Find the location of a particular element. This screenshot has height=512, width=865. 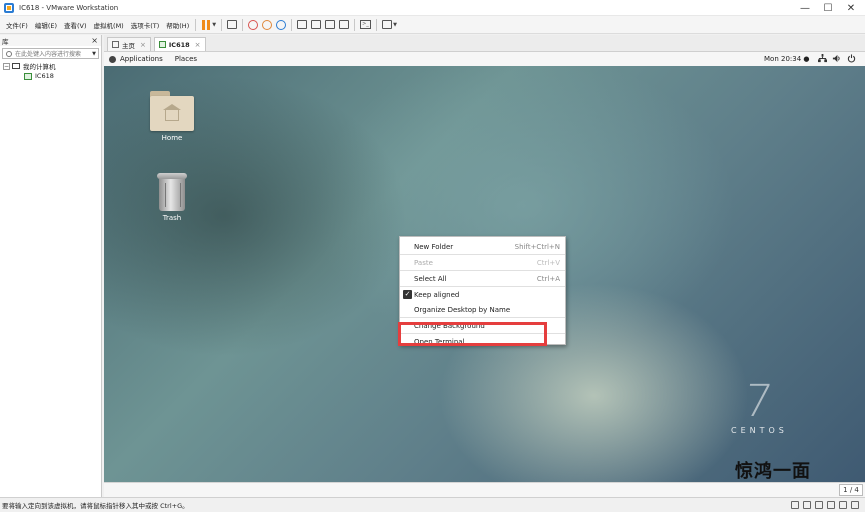

send-ctrl-alt-del-button is located at coordinates (232, 25).